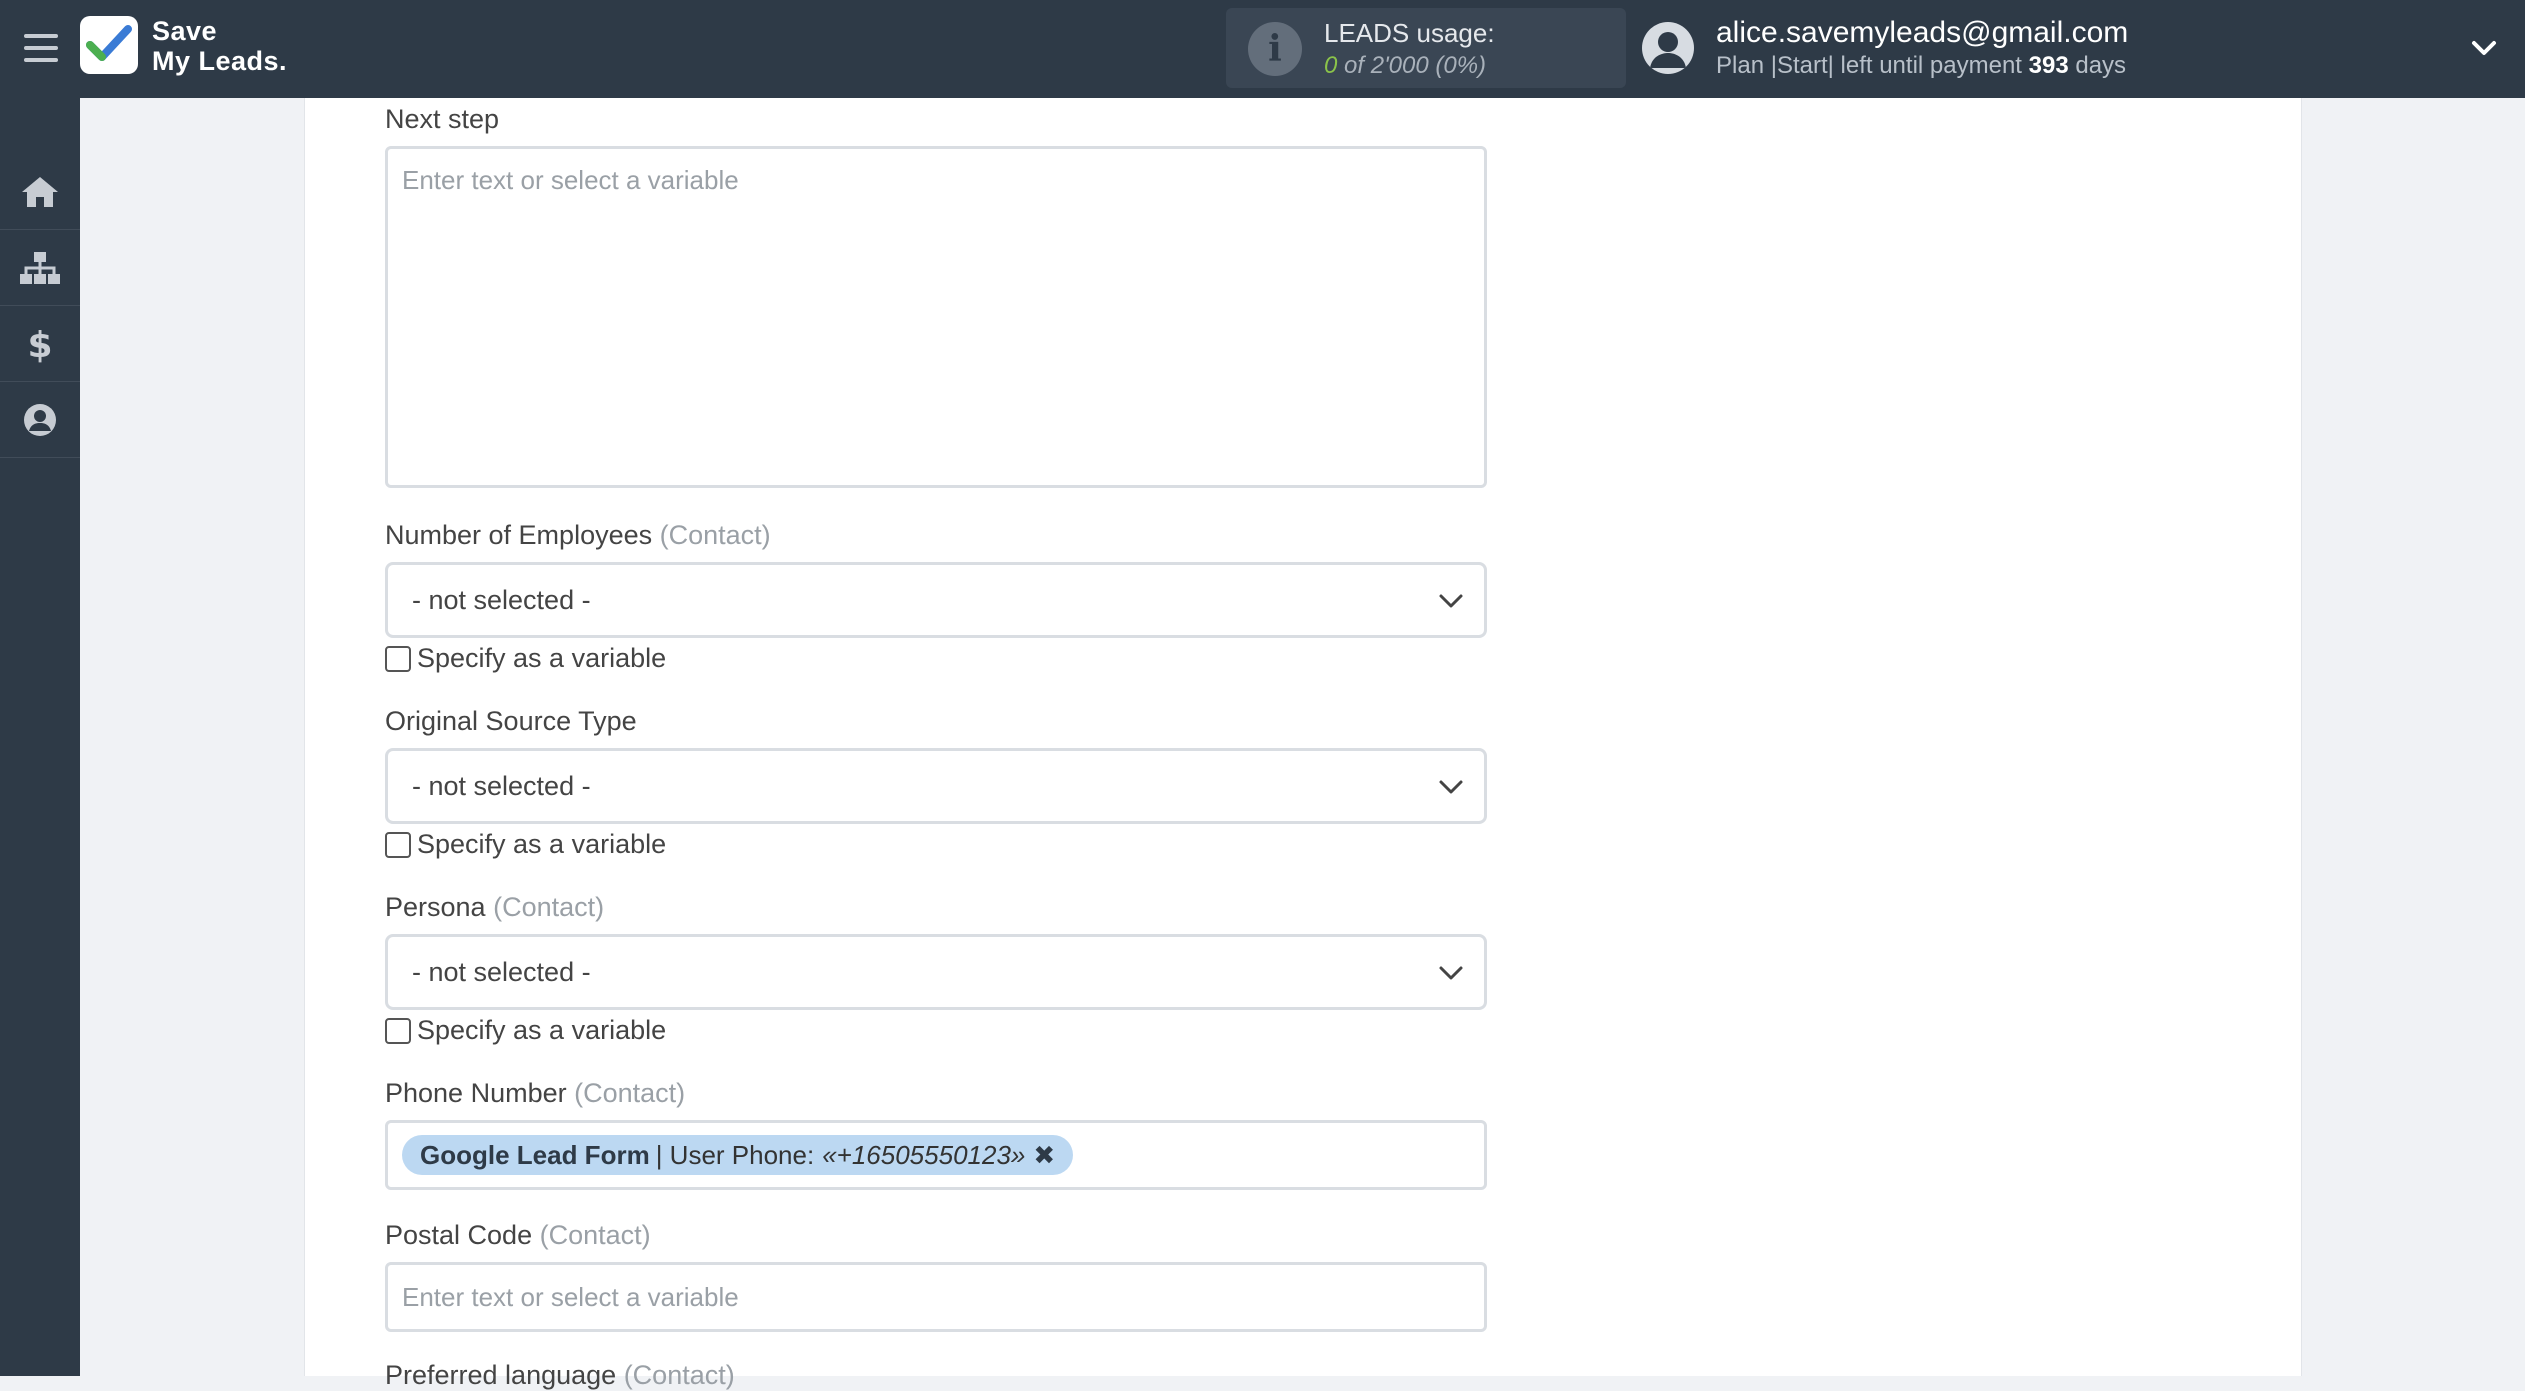 The height and width of the screenshot is (1391, 2525). I want to click on postal-label: Postal Code (Contact), so click(518, 1235).